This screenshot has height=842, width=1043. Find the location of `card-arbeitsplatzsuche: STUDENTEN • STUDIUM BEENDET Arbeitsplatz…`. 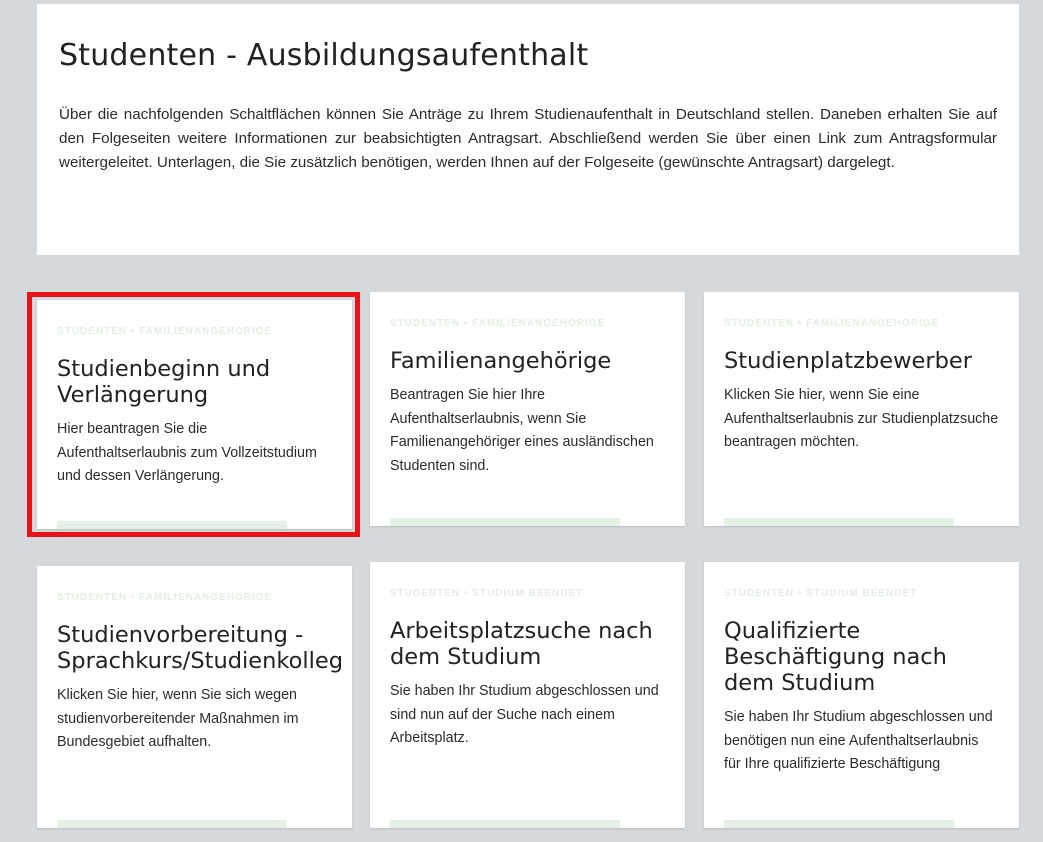

card-arbeitsplatzsuche: STUDENTEN • STUDIUM BEENDET Arbeitsplatz… is located at coordinates (527, 695).